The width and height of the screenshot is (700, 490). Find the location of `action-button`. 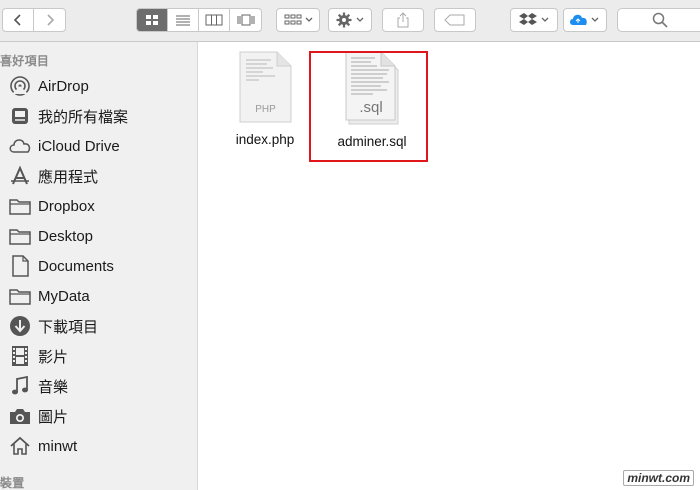

action-button is located at coordinates (350, 20).